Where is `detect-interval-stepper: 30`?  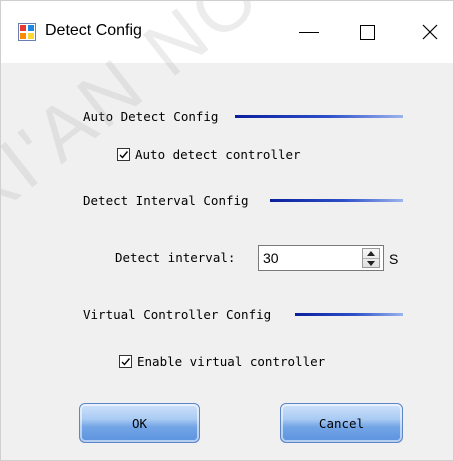 detect-interval-stepper: 30 is located at coordinates (321, 258).